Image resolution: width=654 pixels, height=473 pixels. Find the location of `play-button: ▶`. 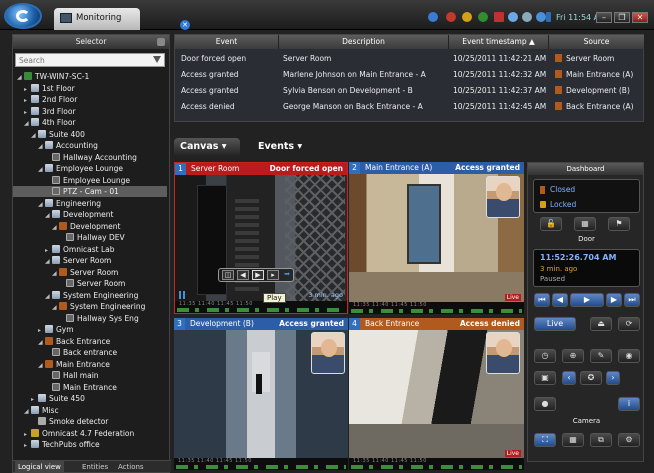

play-button: ▶ is located at coordinates (587, 300).